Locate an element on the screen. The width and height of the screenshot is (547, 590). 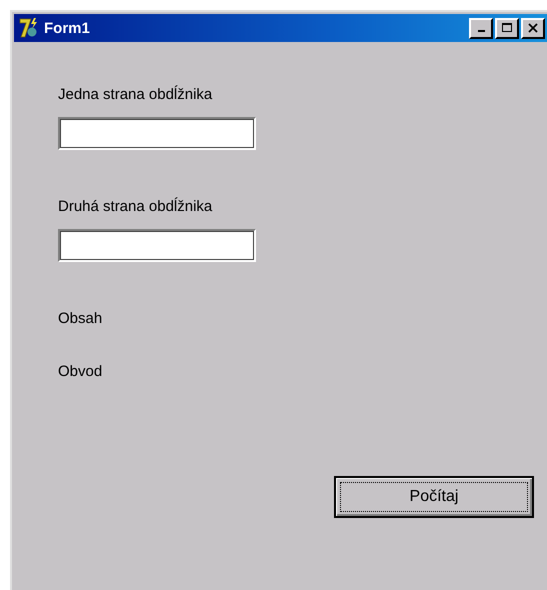
result-label: Obvod is located at coordinates (81, 371).